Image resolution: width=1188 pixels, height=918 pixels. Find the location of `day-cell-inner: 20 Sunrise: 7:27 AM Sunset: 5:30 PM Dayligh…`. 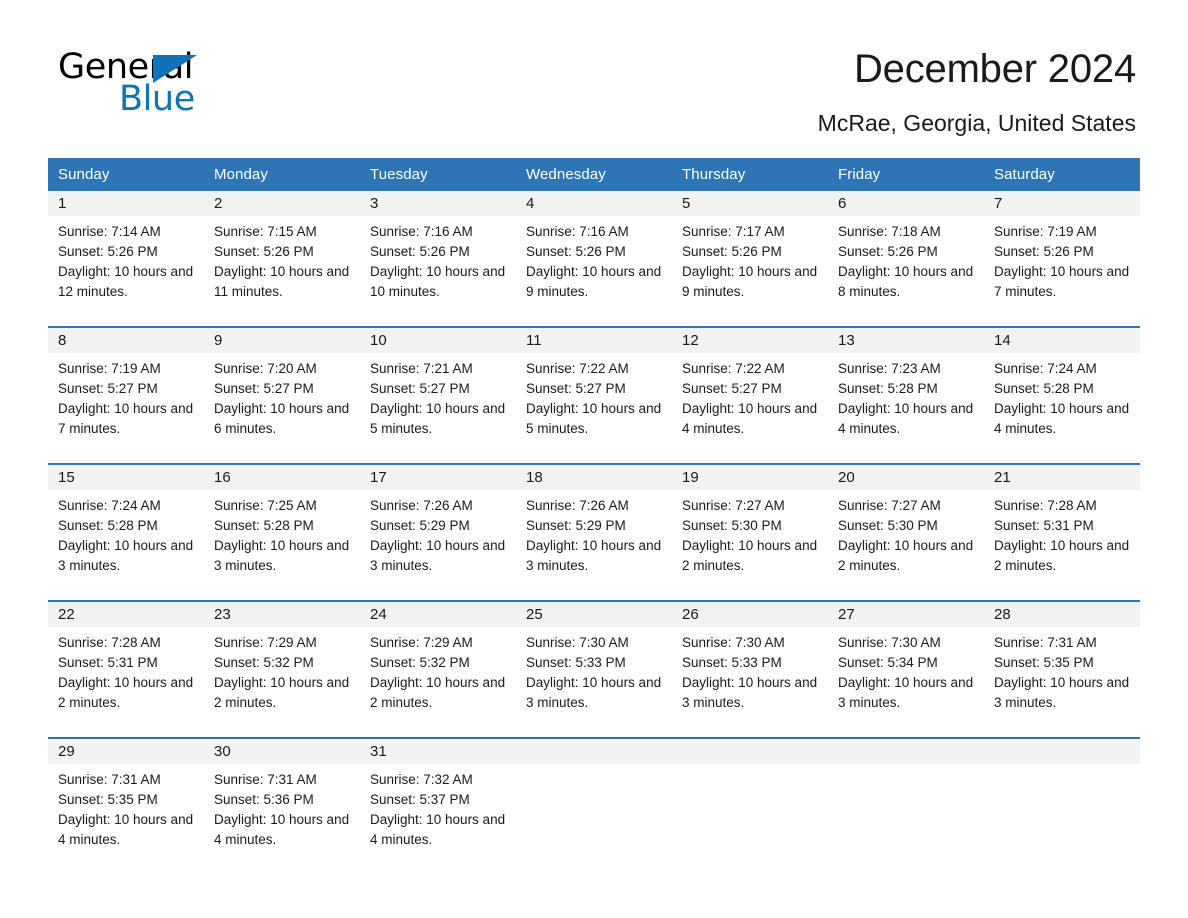

day-cell-inner: 20 Sunrise: 7:27 AM Sunset: 5:30 PM Dayligh… is located at coordinates (906, 533).